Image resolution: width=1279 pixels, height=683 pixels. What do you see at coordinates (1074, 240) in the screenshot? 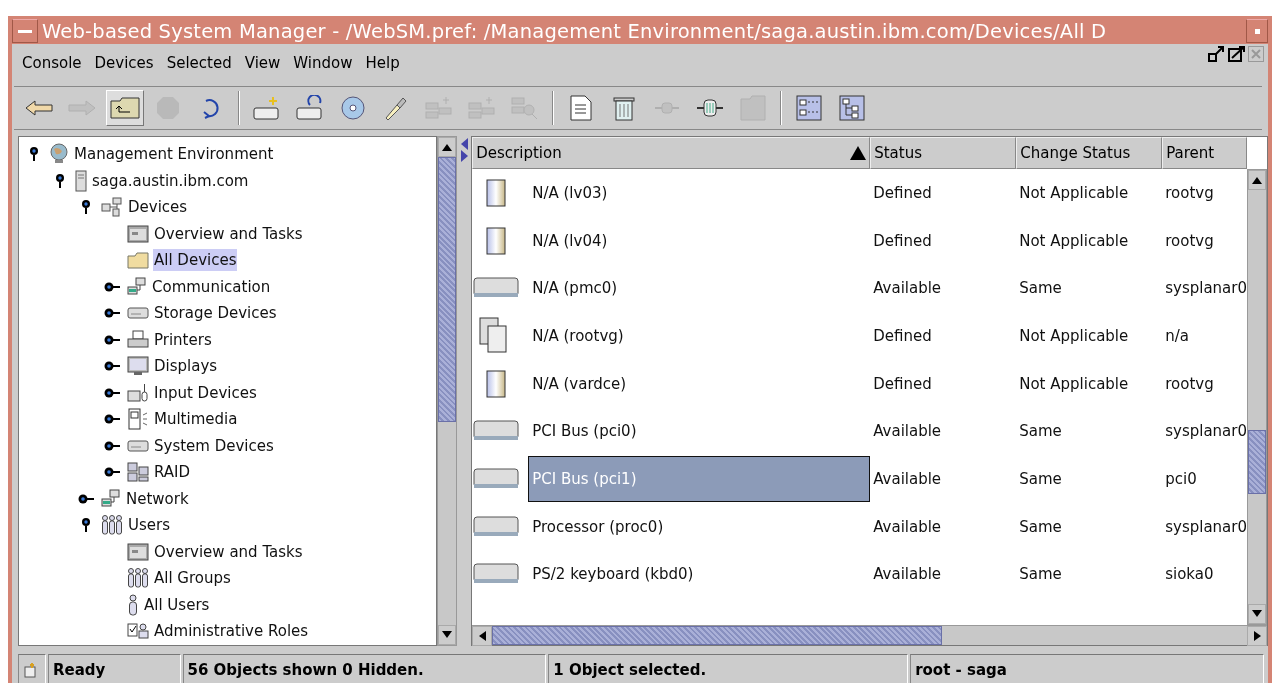
I see `table-cell-text: Not Applicable` at bounding box center [1074, 240].